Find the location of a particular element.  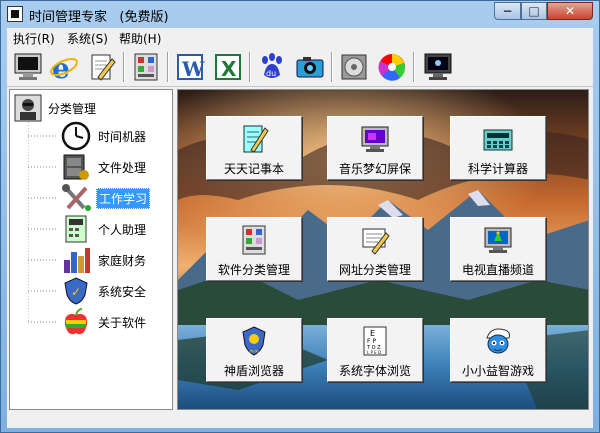

tree-item-family-finance: 家庭财务 is located at coordinates (104, 260).